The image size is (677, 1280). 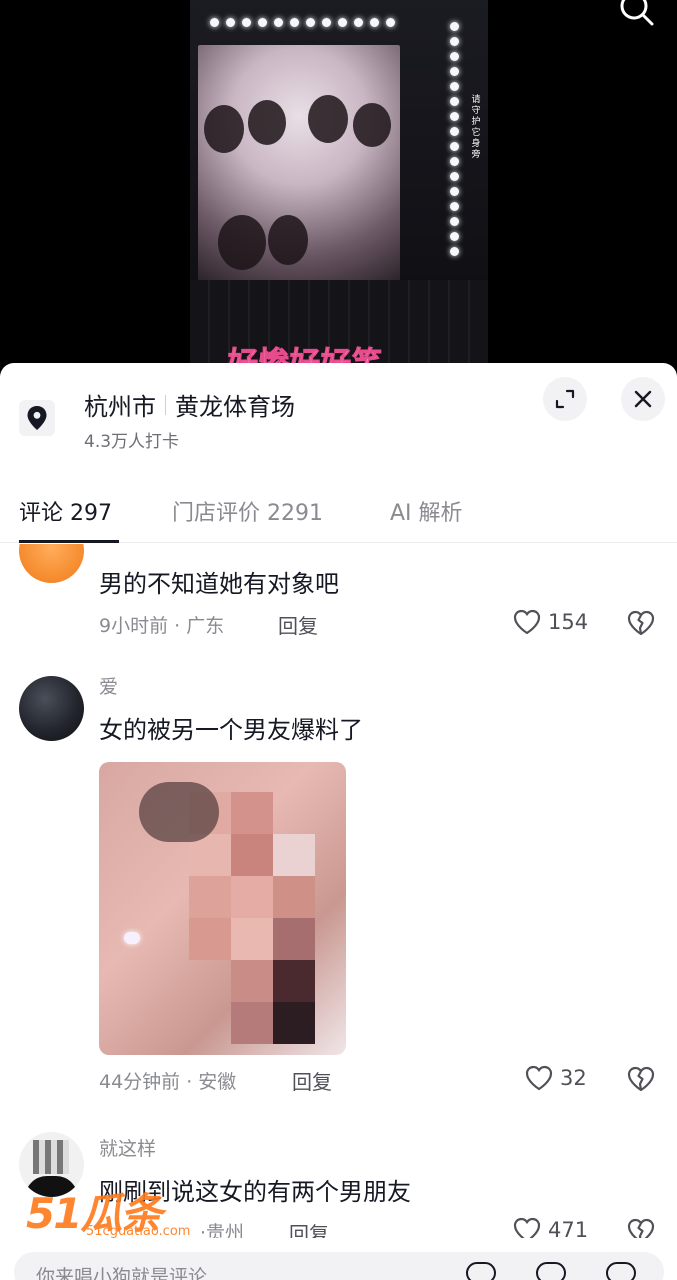 I want to click on watermark-logo: 51瓜条 51cguatiao.com, so click(x=108, y=1210).